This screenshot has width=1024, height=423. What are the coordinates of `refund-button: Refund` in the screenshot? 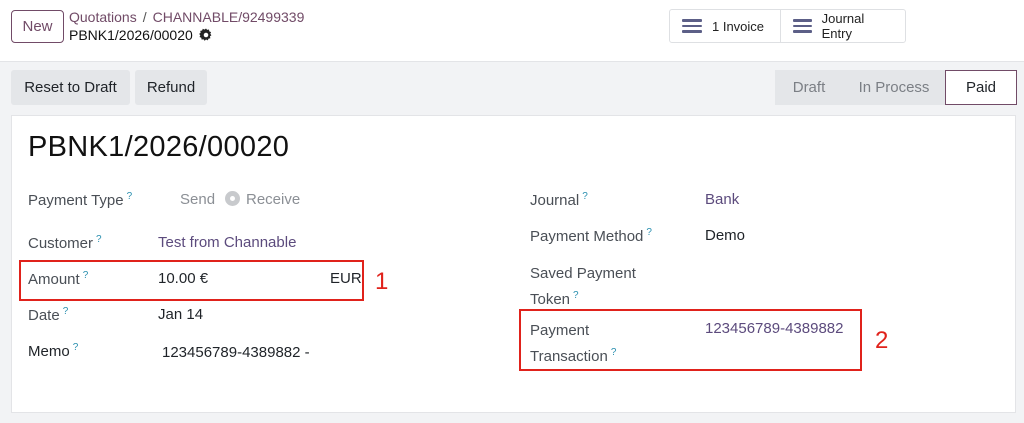 It's located at (171, 87).